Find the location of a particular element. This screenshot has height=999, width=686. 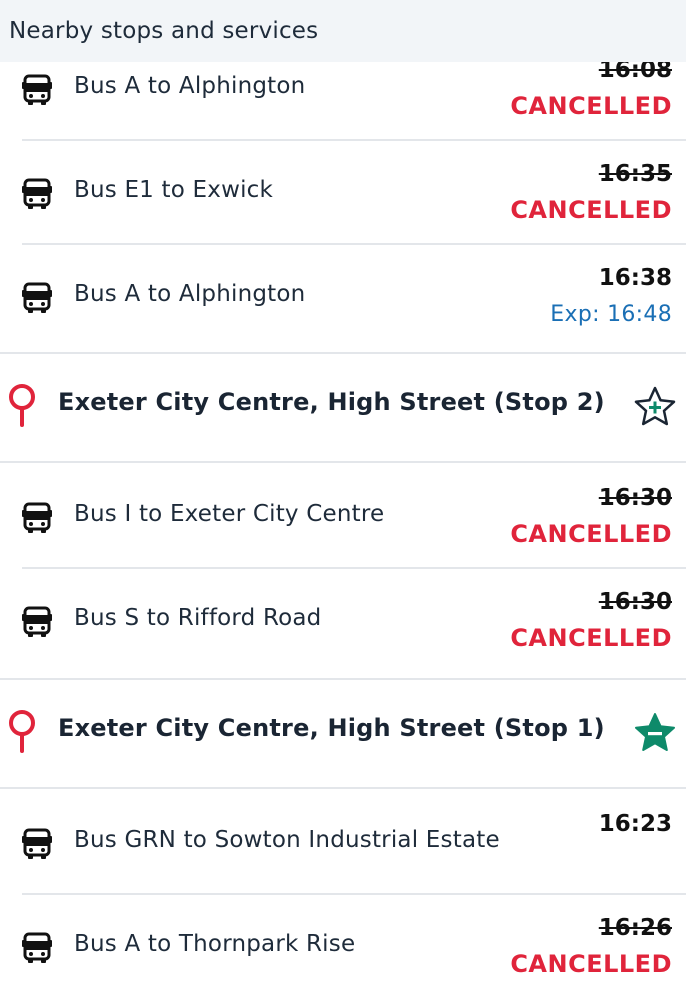

stop-header: Exeter City Centre, High Street (Stop 2) is located at coordinates (343, 407).